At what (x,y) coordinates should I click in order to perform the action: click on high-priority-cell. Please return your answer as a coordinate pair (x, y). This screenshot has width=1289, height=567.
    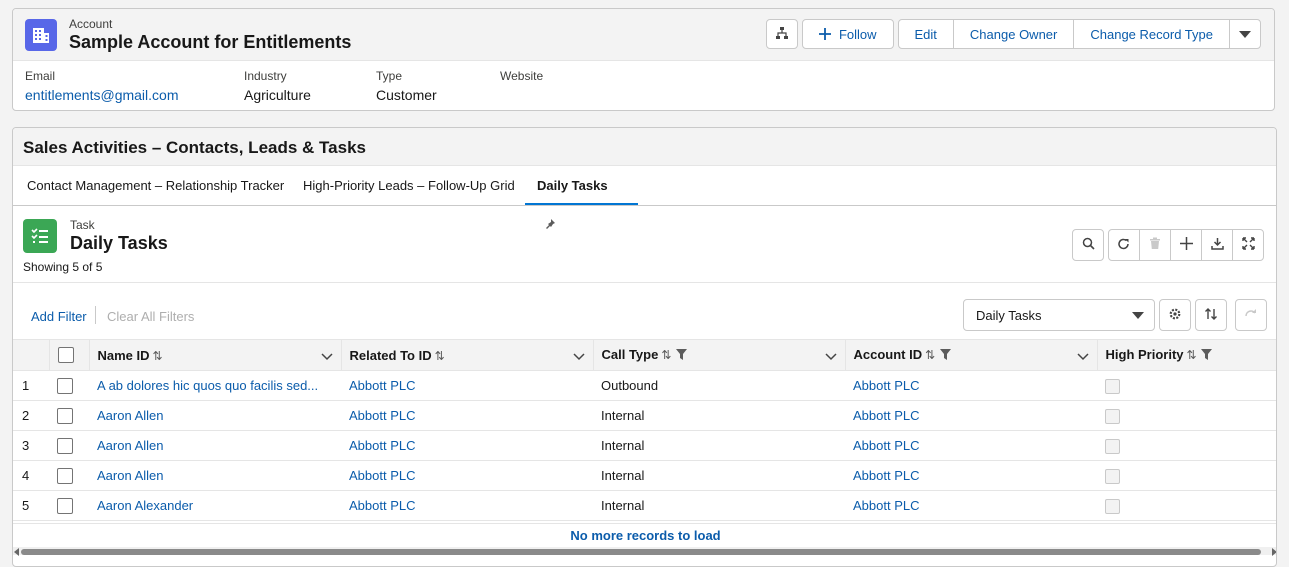
    Looking at the image, I should click on (1186, 445).